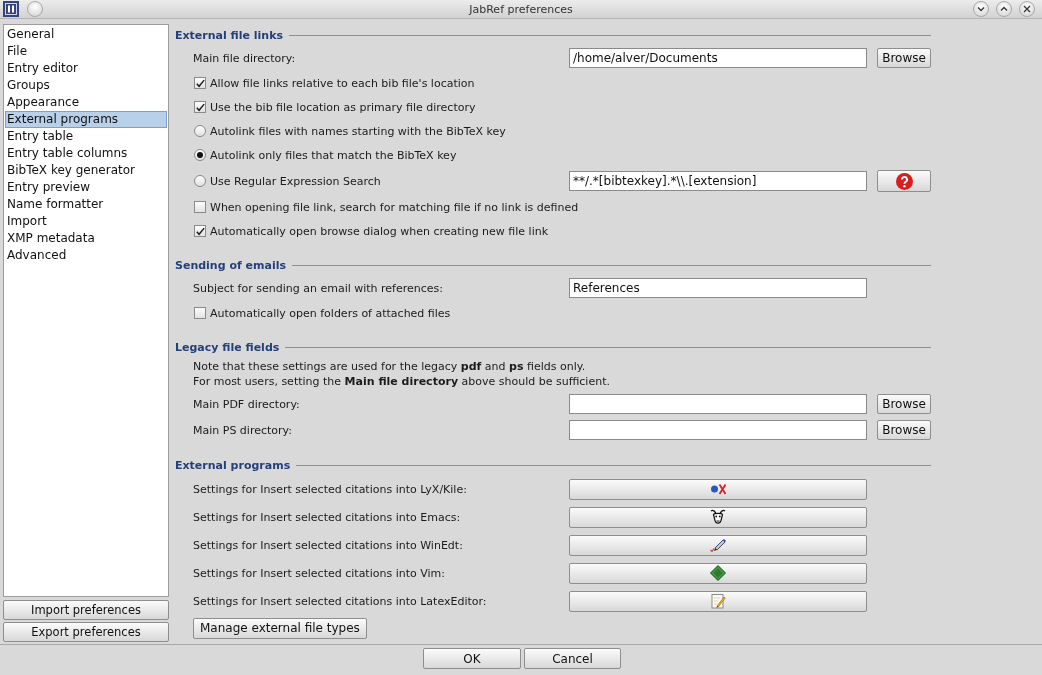 This screenshot has height=675, width=1042. I want to click on section-title: External file links, so click(229, 35).